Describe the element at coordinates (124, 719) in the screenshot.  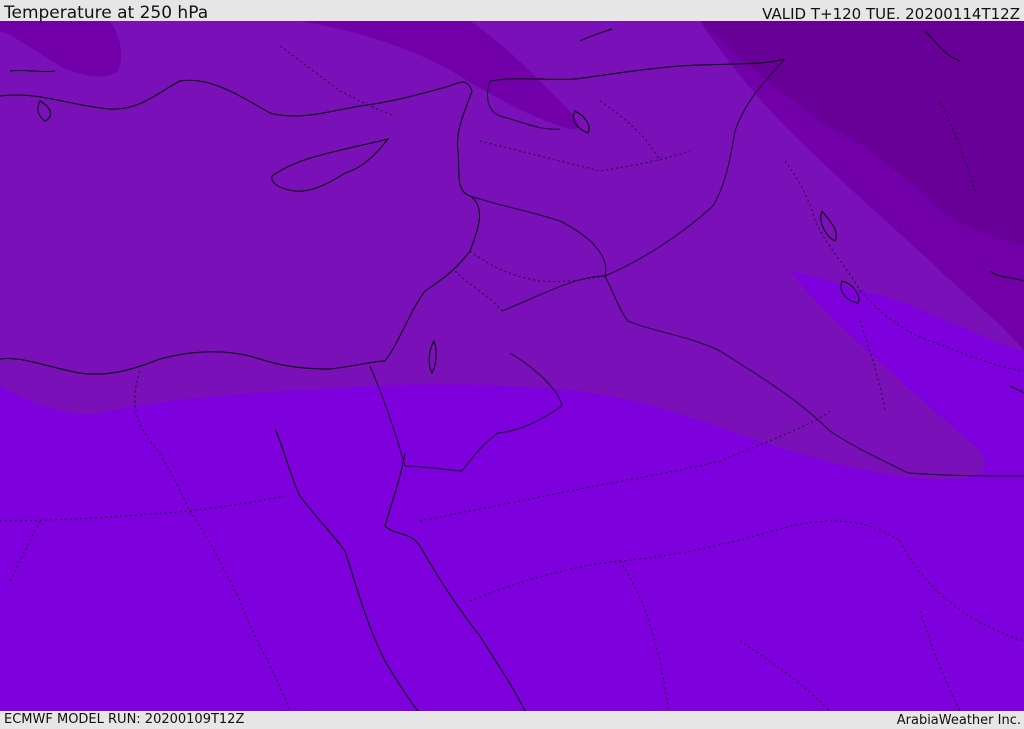
I see `model-run-label: ECMWF MODEL RUN: 20200109T12Z` at that location.